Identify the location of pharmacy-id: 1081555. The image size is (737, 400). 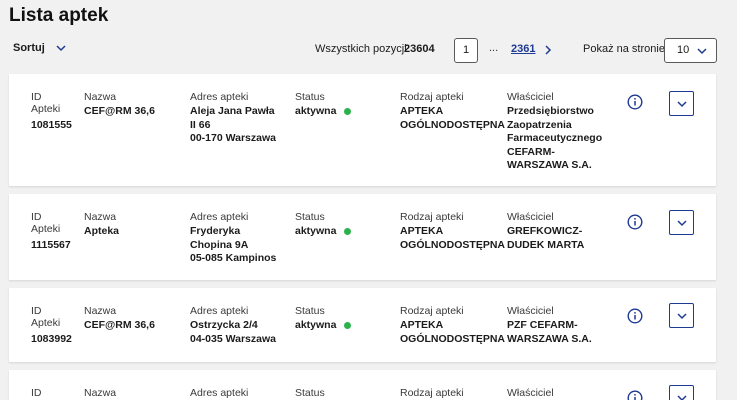
(51, 125).